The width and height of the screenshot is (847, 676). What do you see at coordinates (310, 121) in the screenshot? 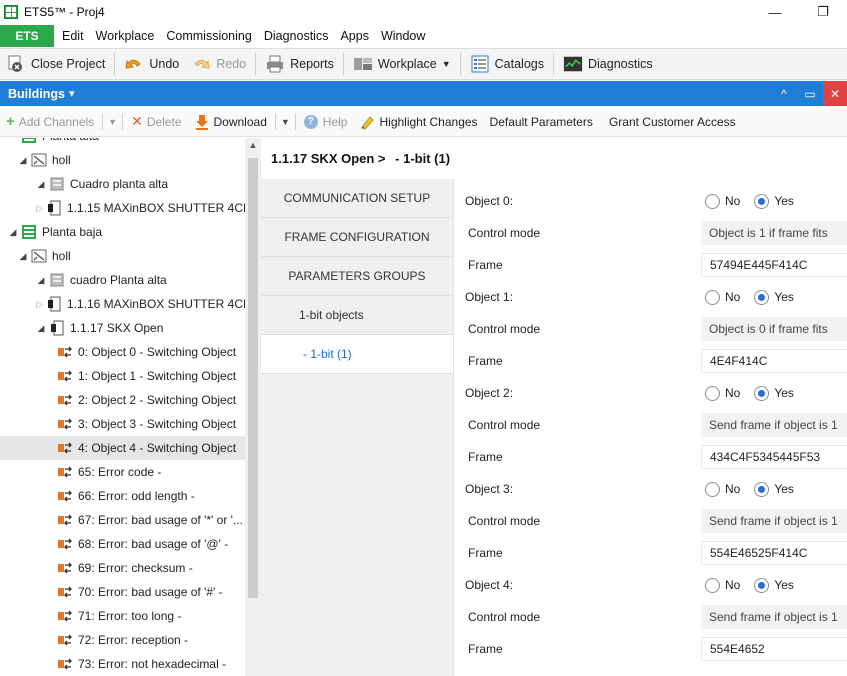
I see `help-icon: ?` at bounding box center [310, 121].